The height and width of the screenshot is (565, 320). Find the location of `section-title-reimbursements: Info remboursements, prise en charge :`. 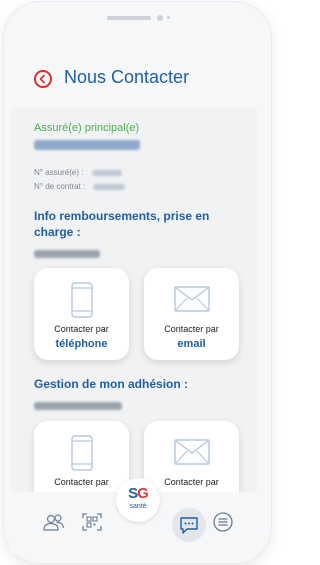

section-title-reimbursements: Info remboursements, prise en charge : is located at coordinates (122, 224).